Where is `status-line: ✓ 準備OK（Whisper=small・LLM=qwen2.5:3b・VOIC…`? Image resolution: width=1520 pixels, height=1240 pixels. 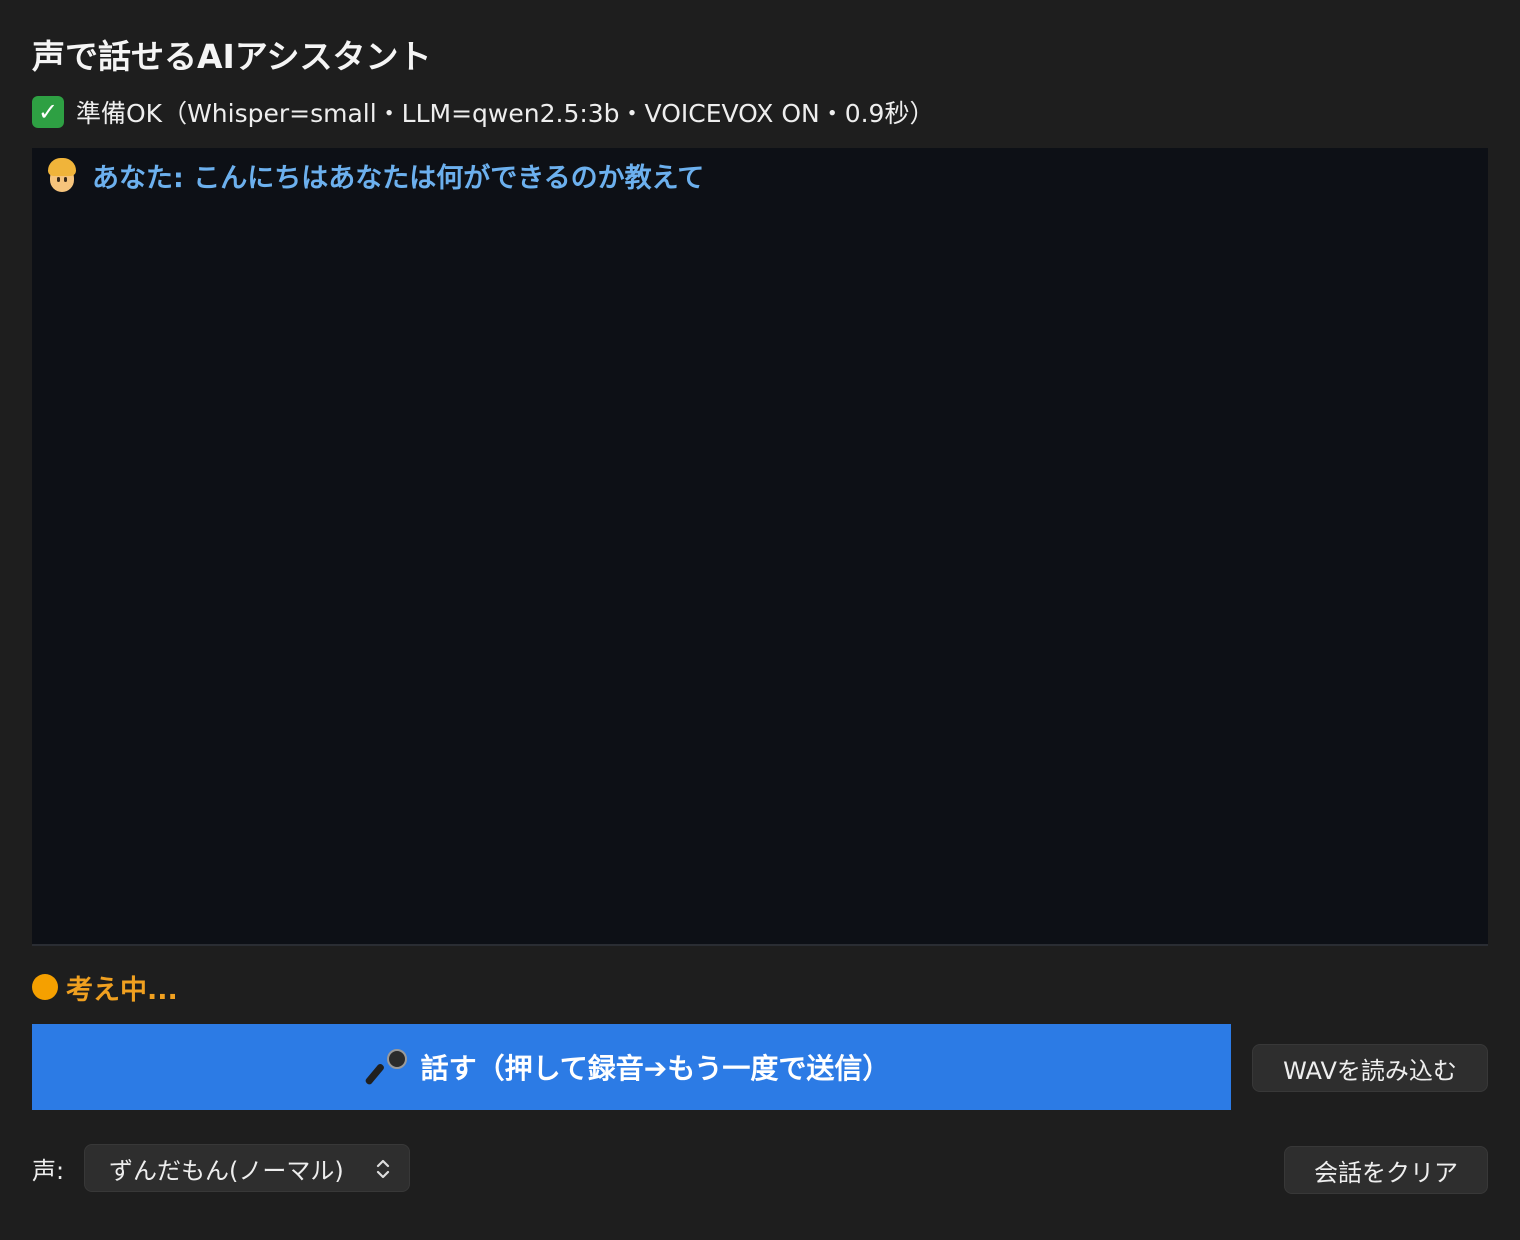
status-line: ✓ 準備OK（Whisper=small・LLM=qwen2.5:3b・VOIC… is located at coordinates (483, 112).